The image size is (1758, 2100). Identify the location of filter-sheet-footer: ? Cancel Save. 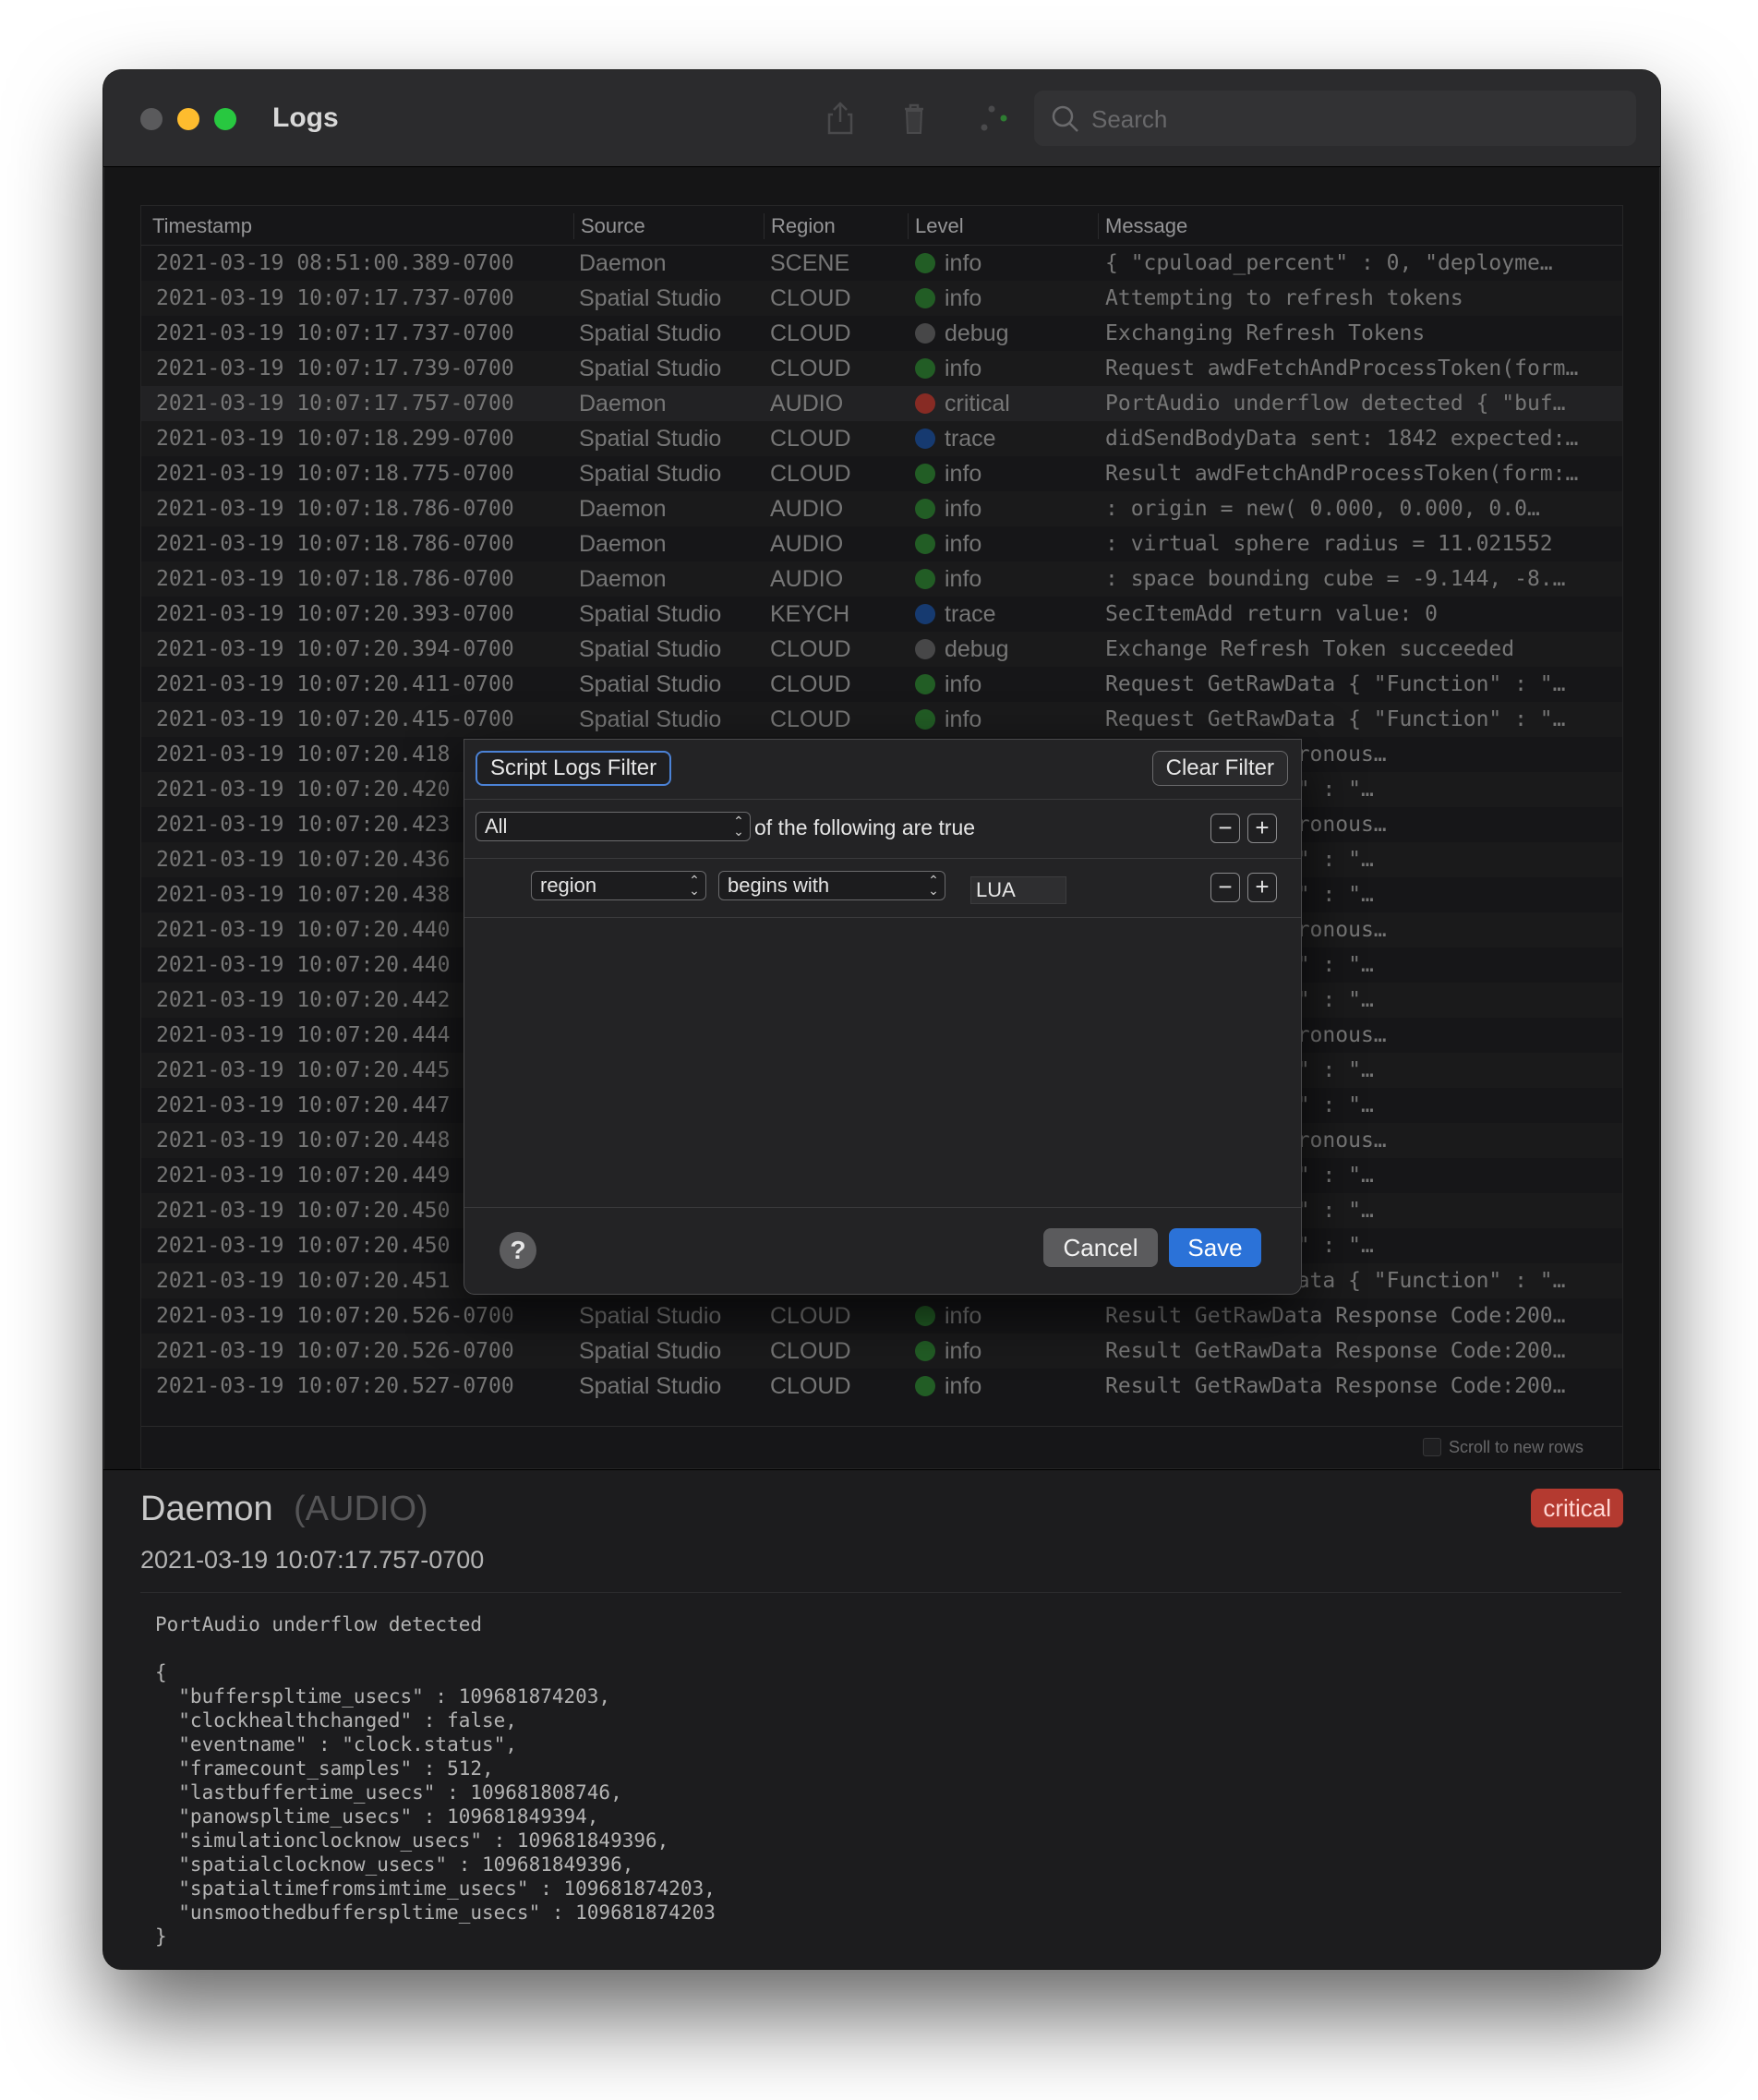
(883, 1251).